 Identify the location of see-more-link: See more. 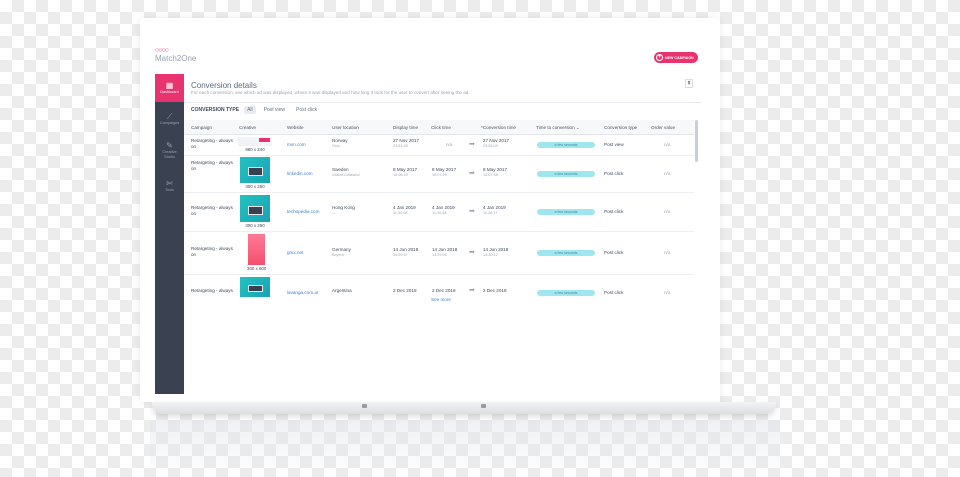
(441, 299).